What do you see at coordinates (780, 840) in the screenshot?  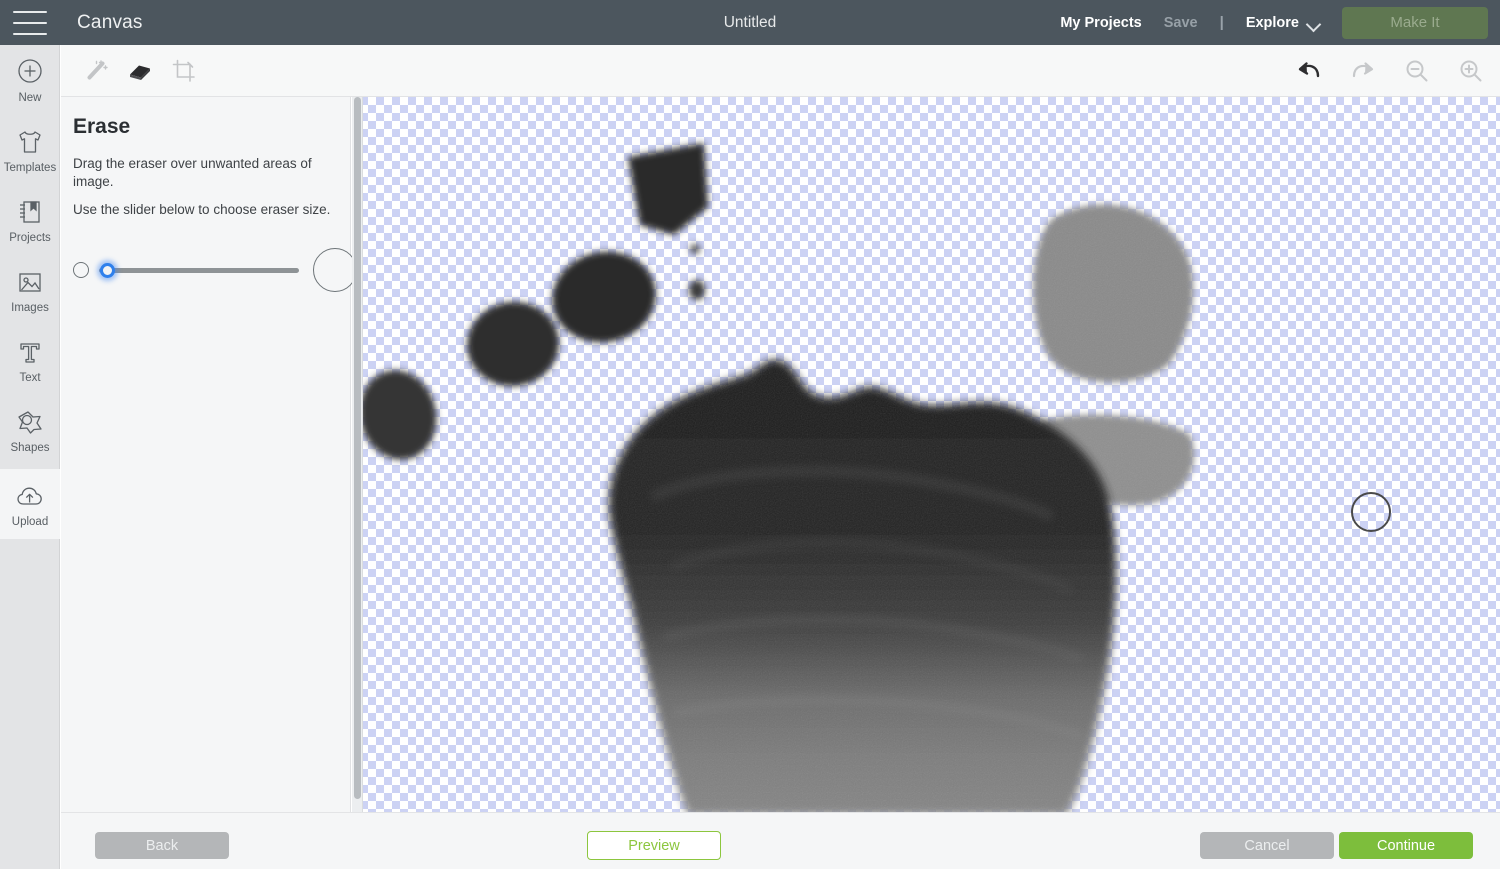 I see `footer-bar: Back Preview Cancel Continue` at bounding box center [780, 840].